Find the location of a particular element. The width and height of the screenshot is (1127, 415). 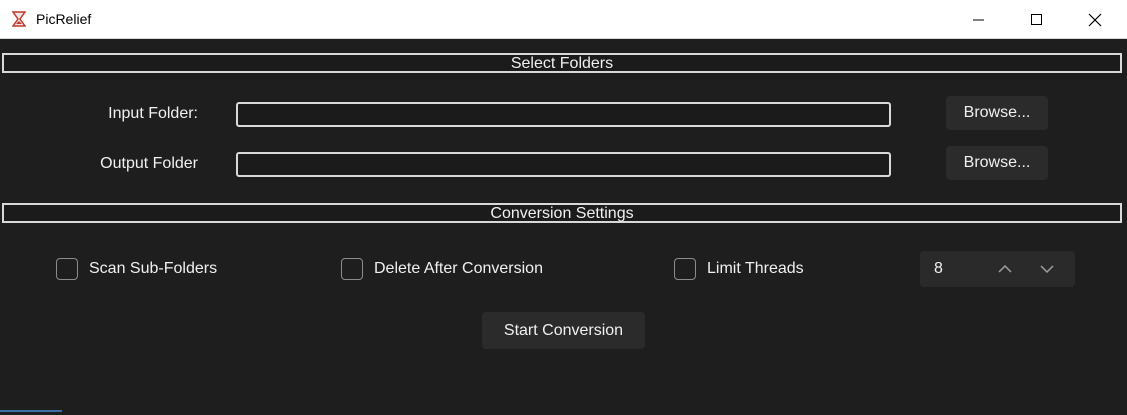

maximize-icon is located at coordinates (1036, 19).